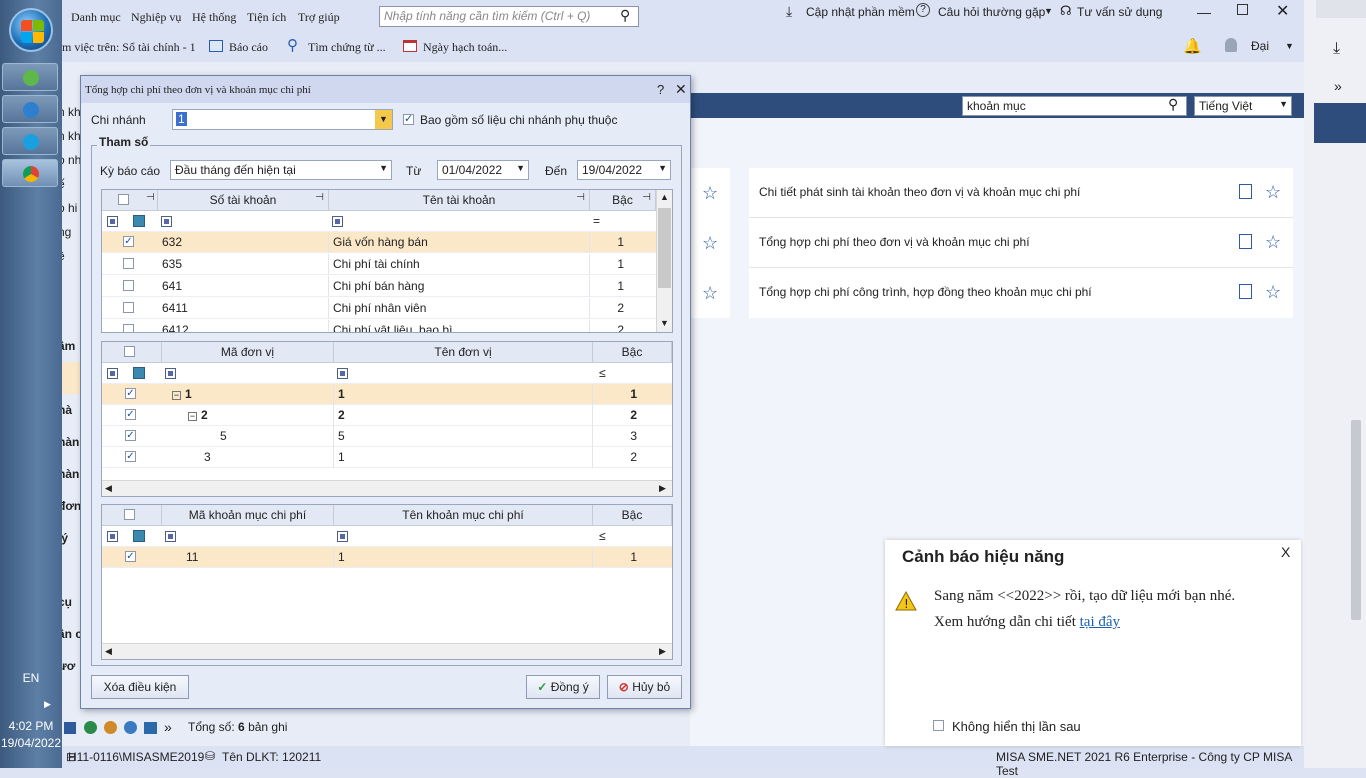 The height and width of the screenshot is (778, 1366). Describe the element at coordinates (938, 725) in the screenshot. I see `dont-show-checkbox` at that location.